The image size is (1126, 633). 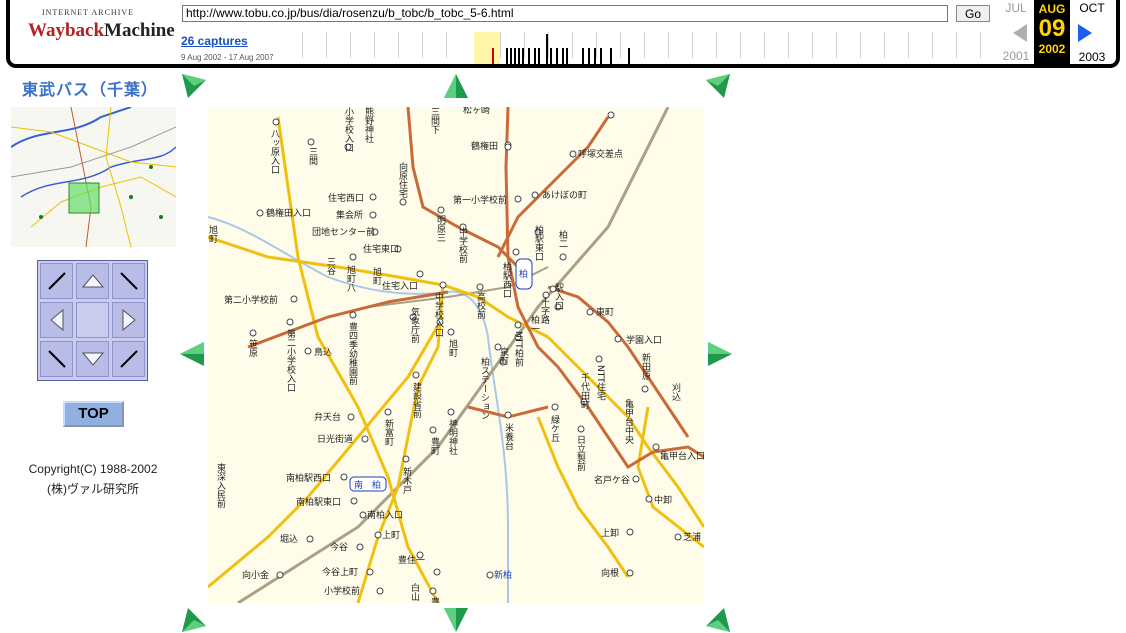 What do you see at coordinates (308, 478) in the screenshot?
I see `stop-label: 南柏駅西口` at bounding box center [308, 478].